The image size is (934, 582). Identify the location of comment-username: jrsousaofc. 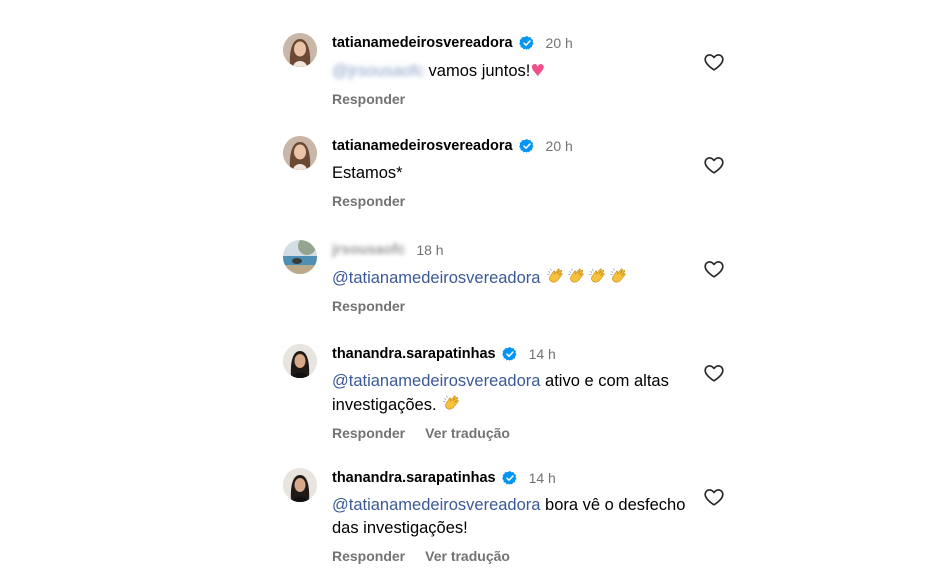
(368, 250).